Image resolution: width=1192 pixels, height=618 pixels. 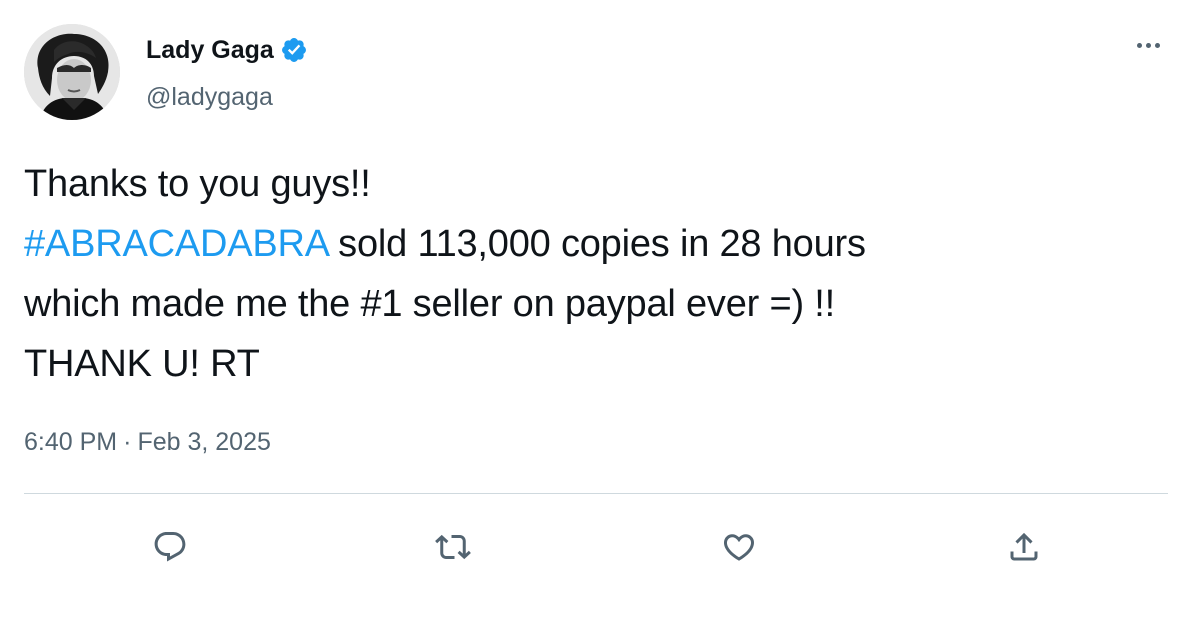 What do you see at coordinates (596, 547) in the screenshot?
I see `action-bar` at bounding box center [596, 547].